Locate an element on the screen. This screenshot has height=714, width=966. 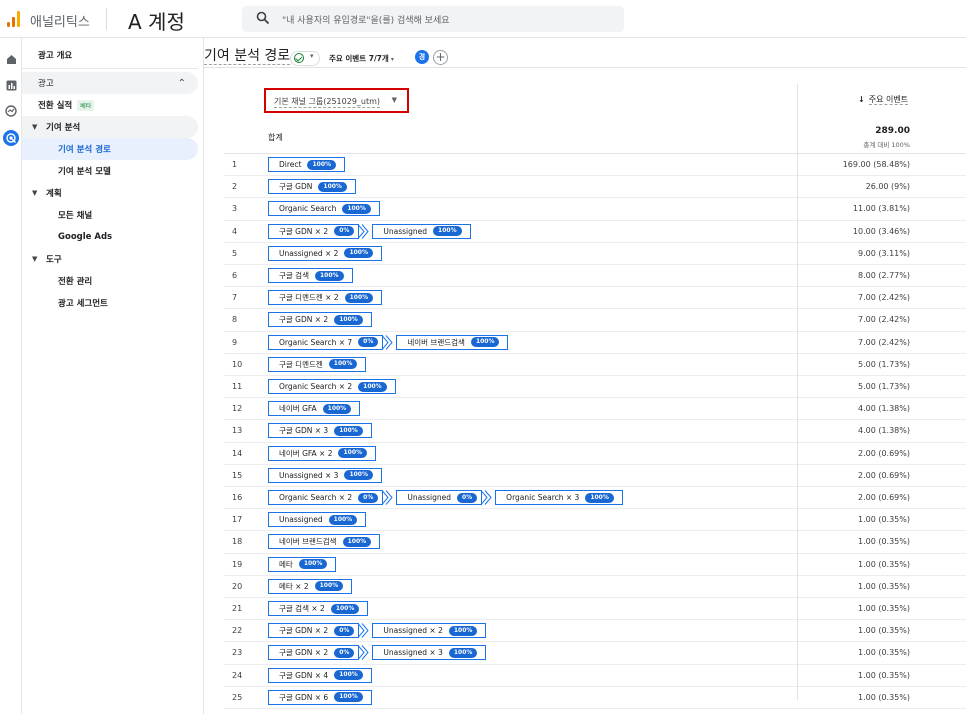
search-input: "내 사용자의 유입경로"을(를) 검색해 보세요 is located at coordinates (366, 19).